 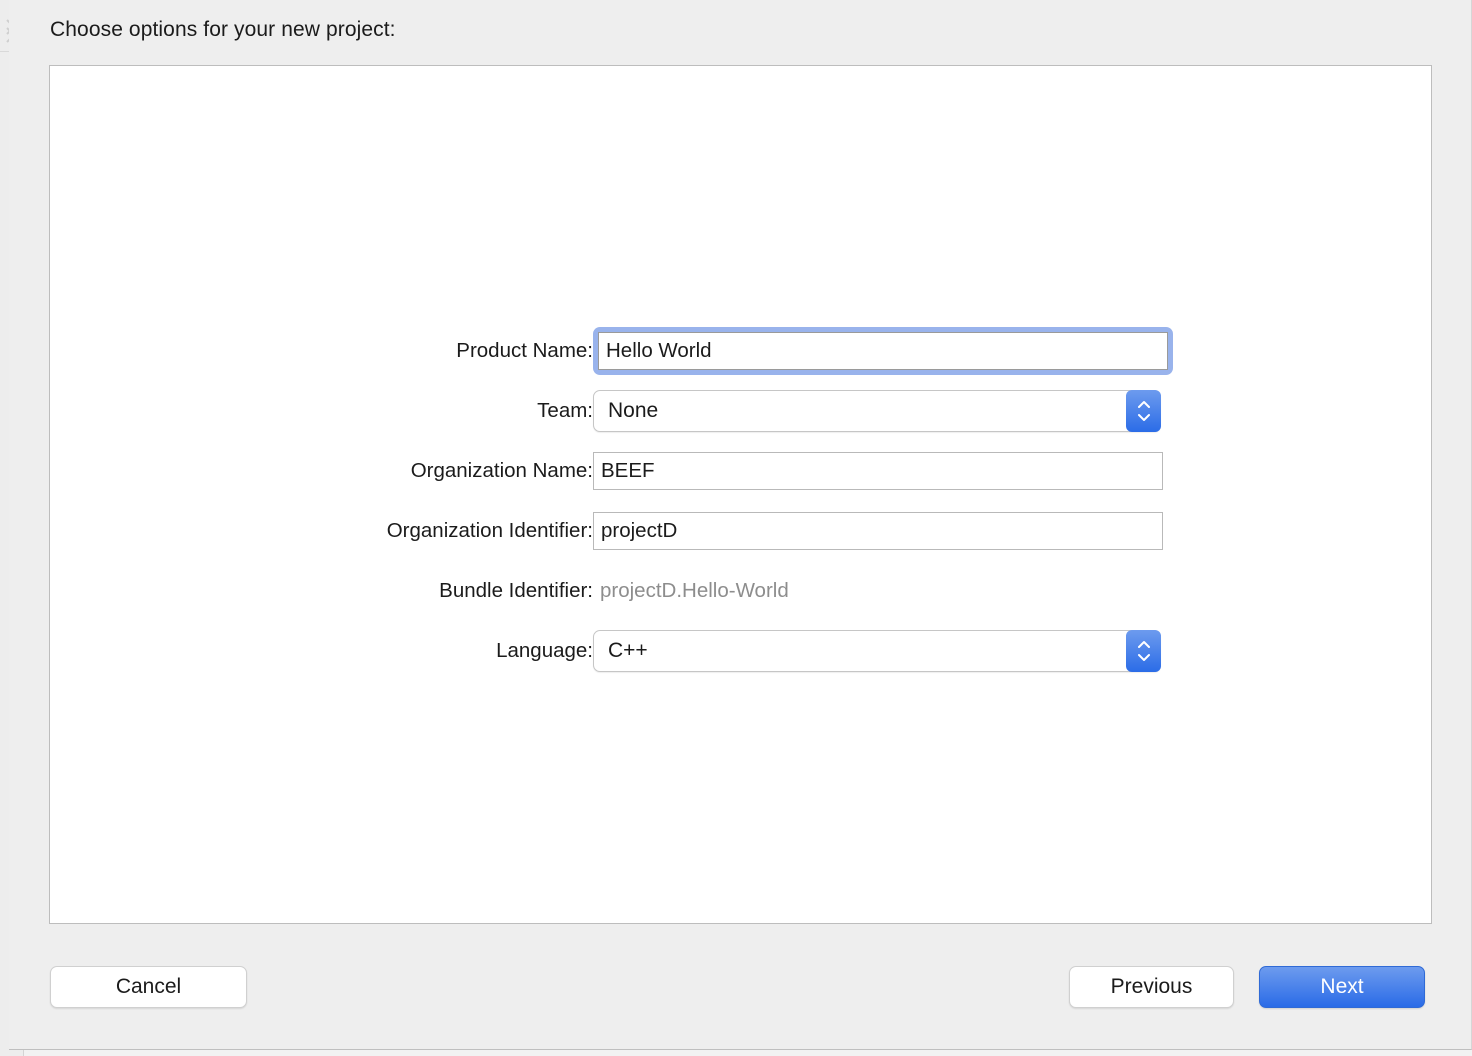 I want to click on form-row-product-name: Product Name: Hello World, so click(x=741, y=351).